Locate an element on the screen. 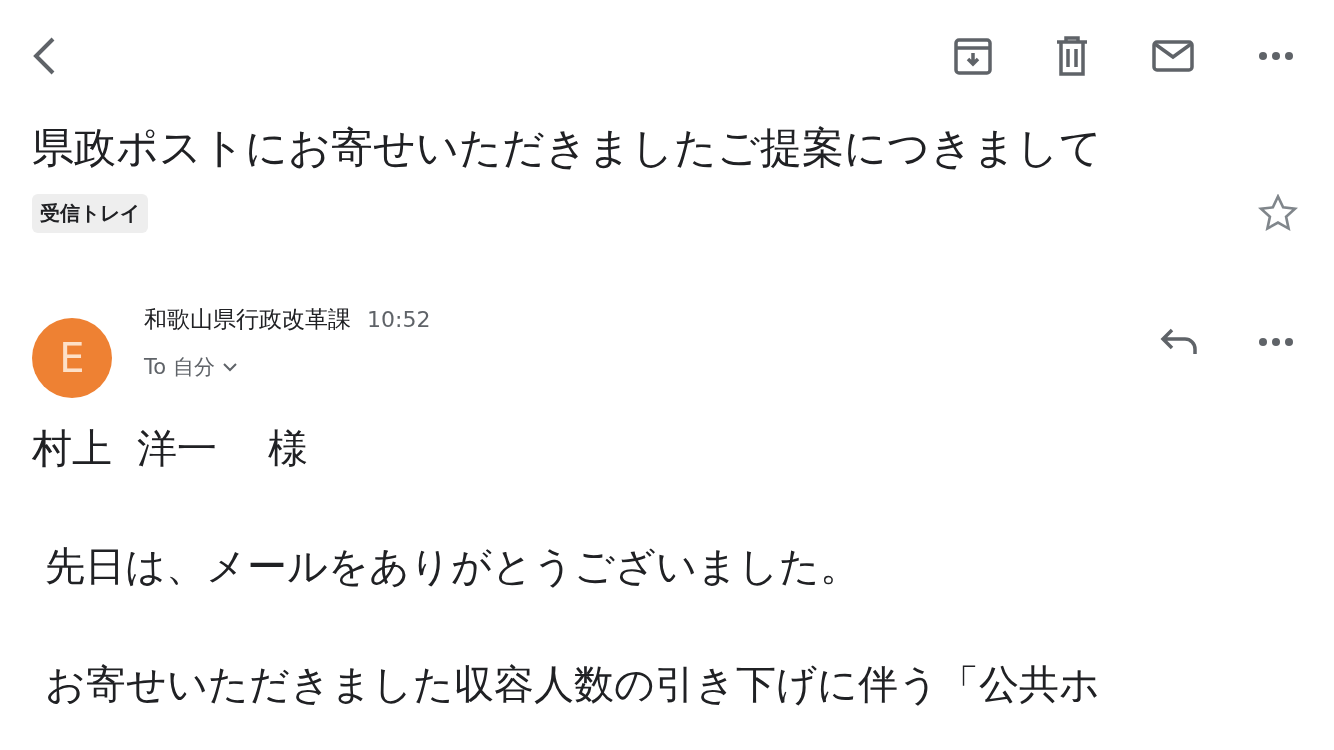  trash-icon is located at coordinates (1072, 56).